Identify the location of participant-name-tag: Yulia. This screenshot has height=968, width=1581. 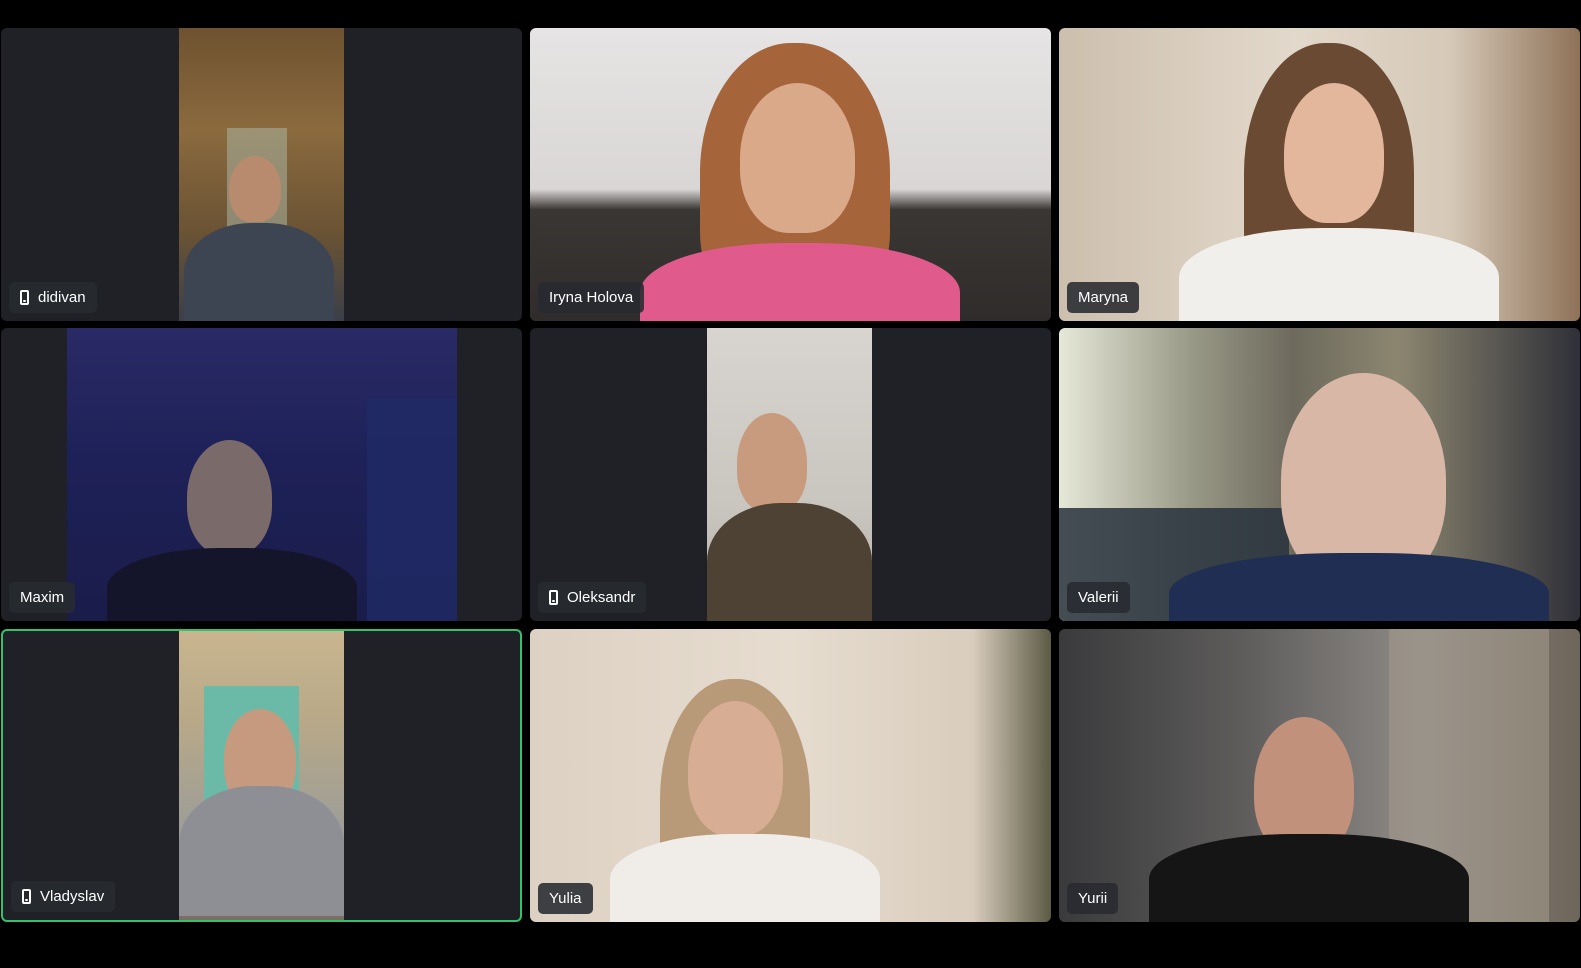
(565, 898).